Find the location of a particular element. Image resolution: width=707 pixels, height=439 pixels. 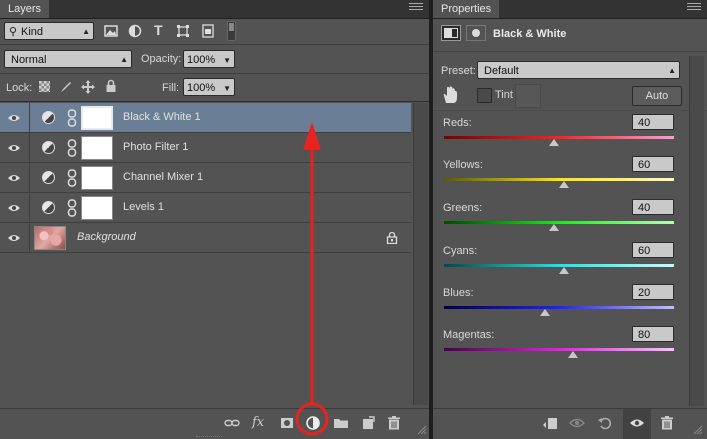

greens-slider-thumb is located at coordinates (554, 227).